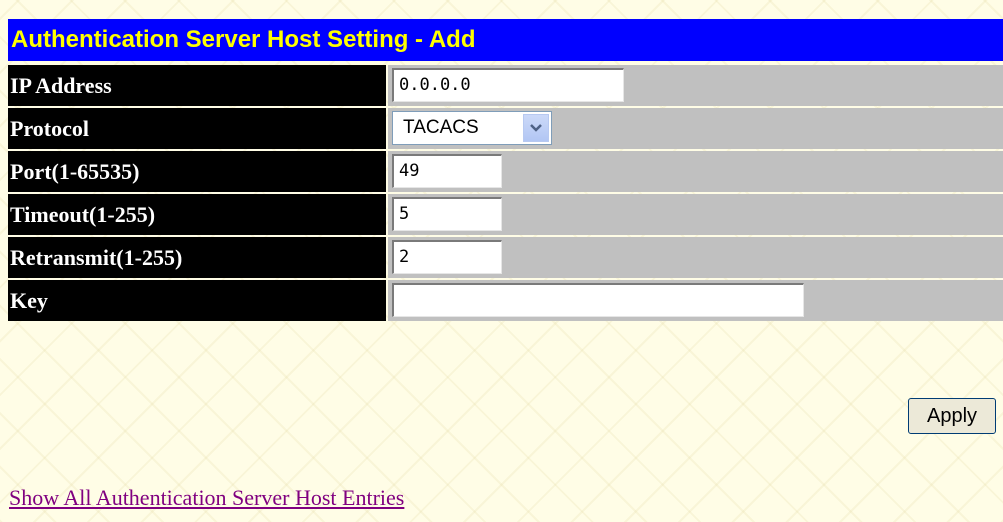  What do you see at coordinates (197, 214) in the screenshot?
I see `timeout-label: Timeout(1-255)` at bounding box center [197, 214].